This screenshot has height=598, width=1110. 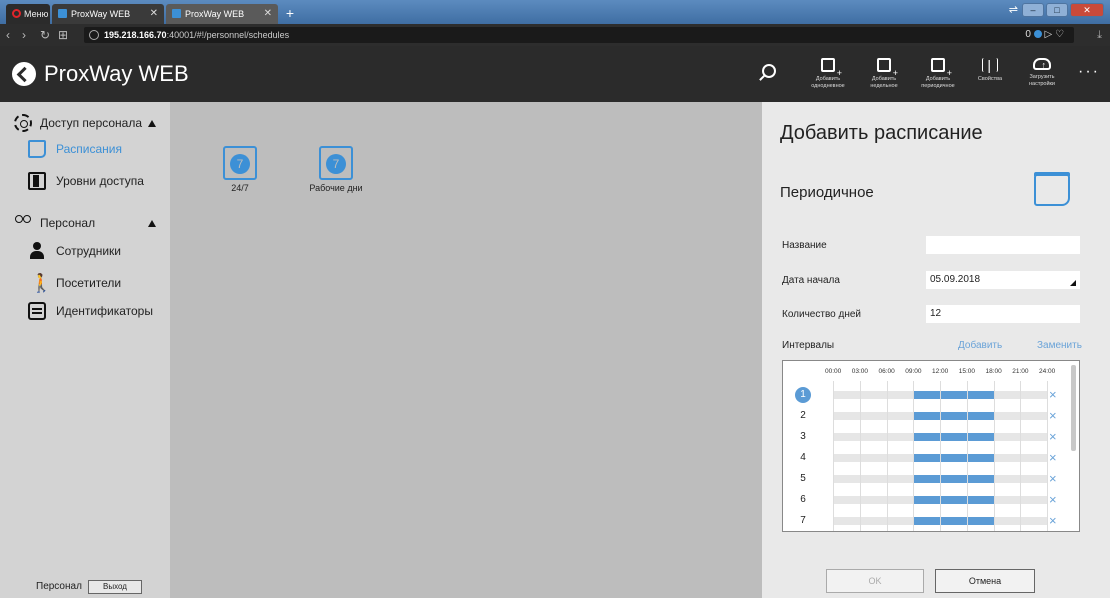 I want to click on back-icon: ‹, so click(x=8, y=35).